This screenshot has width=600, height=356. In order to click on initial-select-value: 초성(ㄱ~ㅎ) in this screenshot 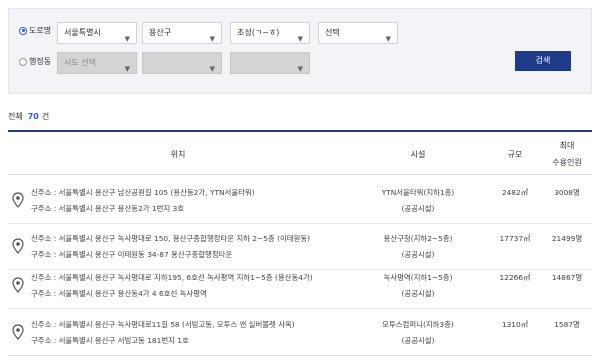, I will do `click(258, 32)`.